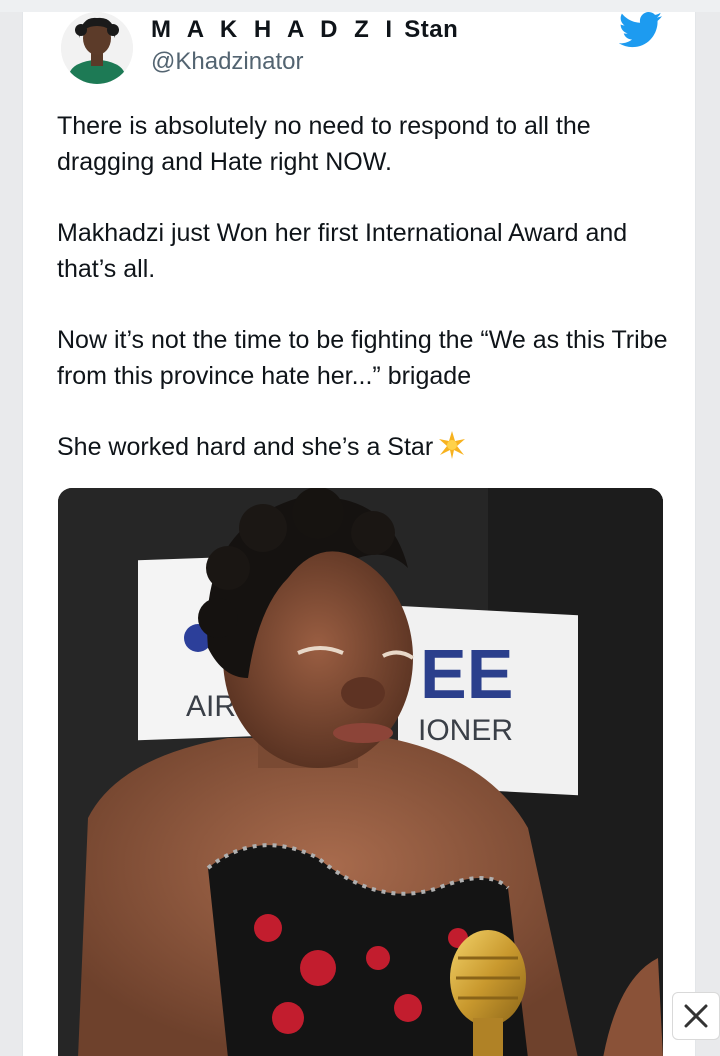 The height and width of the screenshot is (1056, 720). I want to click on display-name-part2: Stan, so click(431, 29).